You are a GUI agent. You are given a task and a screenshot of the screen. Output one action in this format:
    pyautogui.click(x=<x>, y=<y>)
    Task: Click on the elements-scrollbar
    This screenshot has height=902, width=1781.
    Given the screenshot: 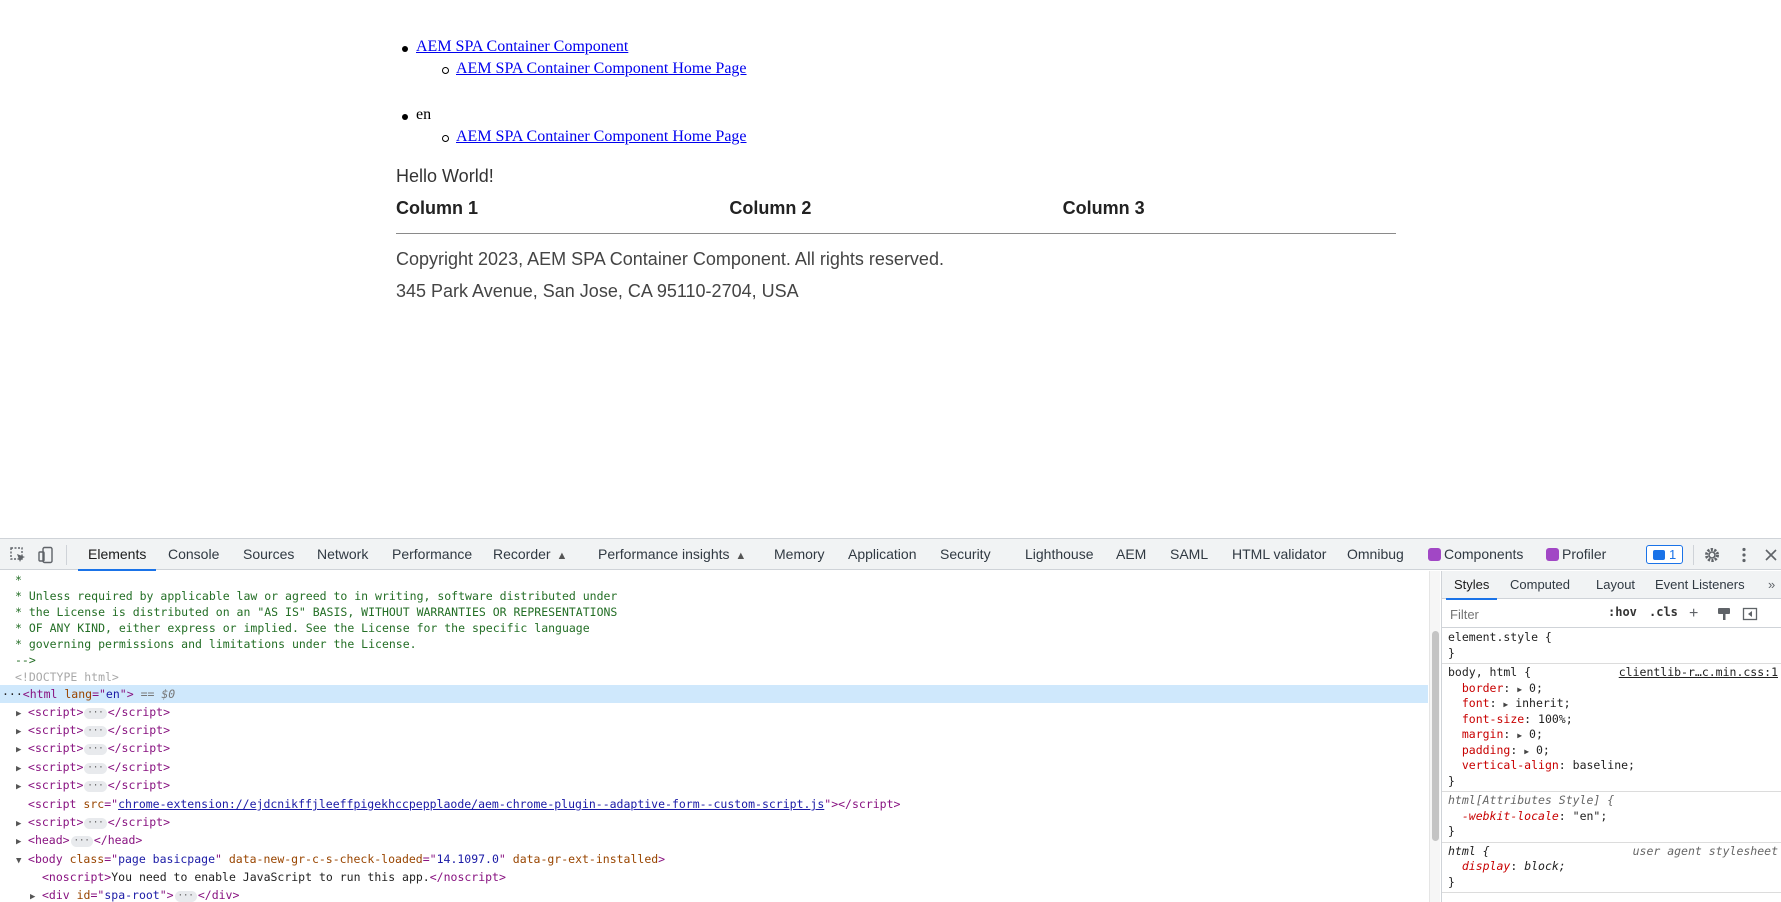 What is the action you would take?
    pyautogui.click(x=1434, y=736)
    